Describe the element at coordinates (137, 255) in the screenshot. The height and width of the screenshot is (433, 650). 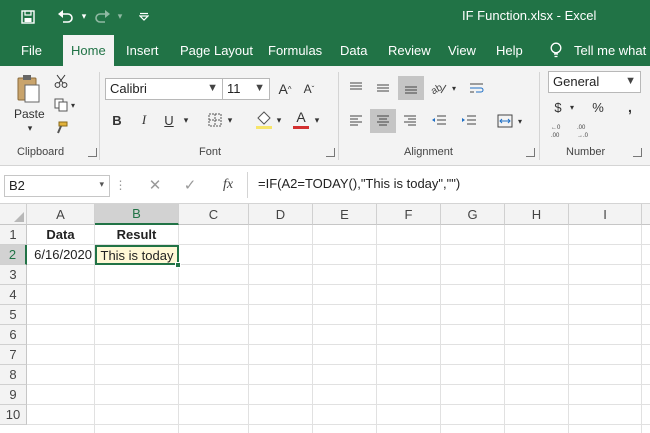
I see `cell-b2: This is today` at that location.